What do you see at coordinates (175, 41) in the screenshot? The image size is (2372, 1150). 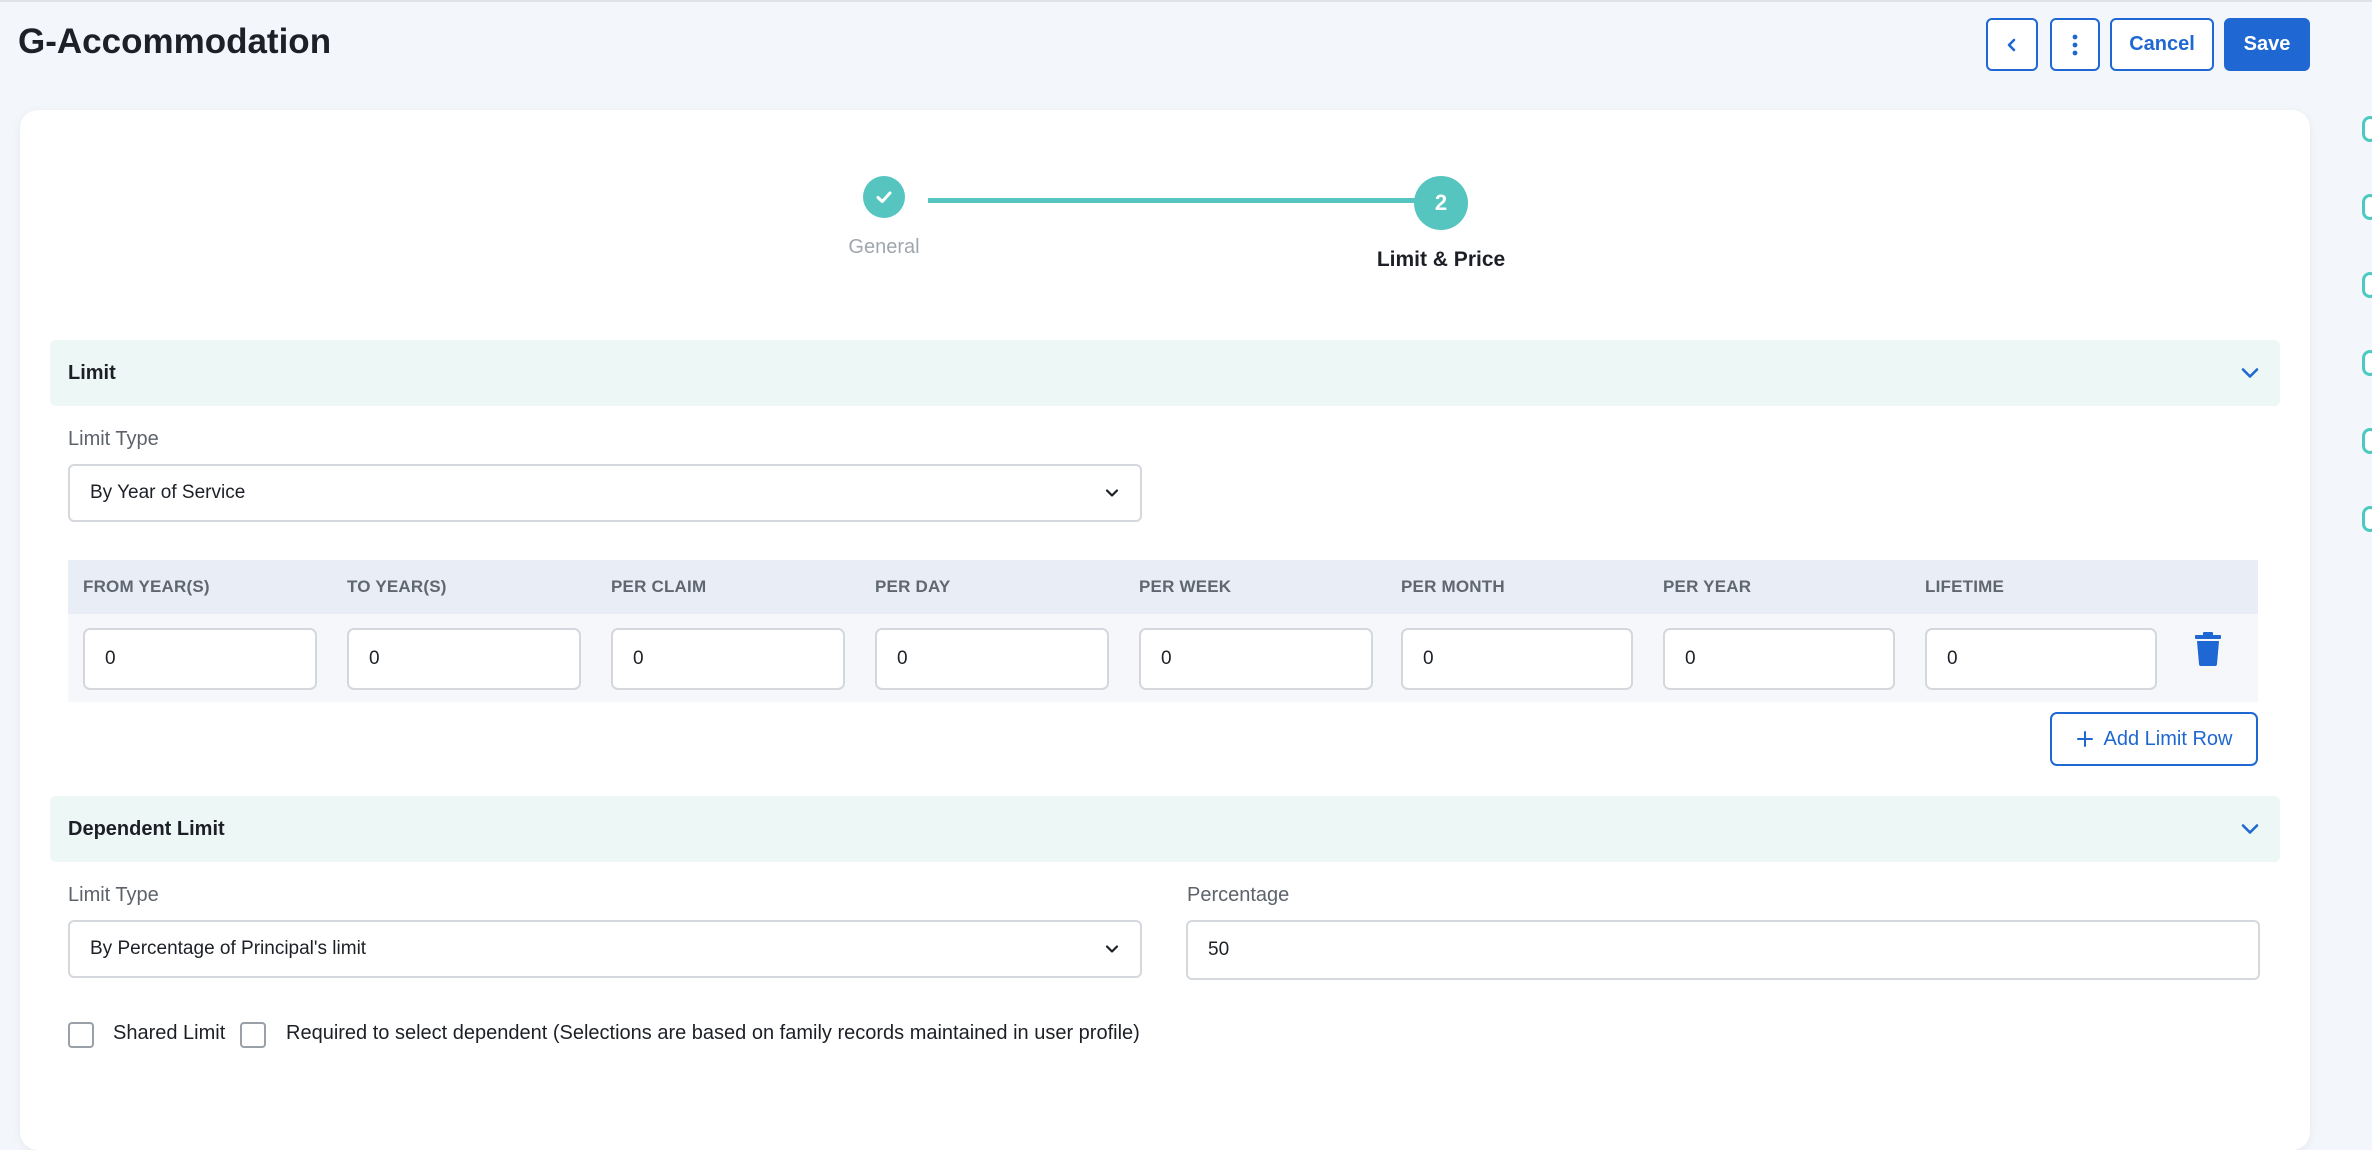 I see `page-title: G-Accommodation` at bounding box center [175, 41].